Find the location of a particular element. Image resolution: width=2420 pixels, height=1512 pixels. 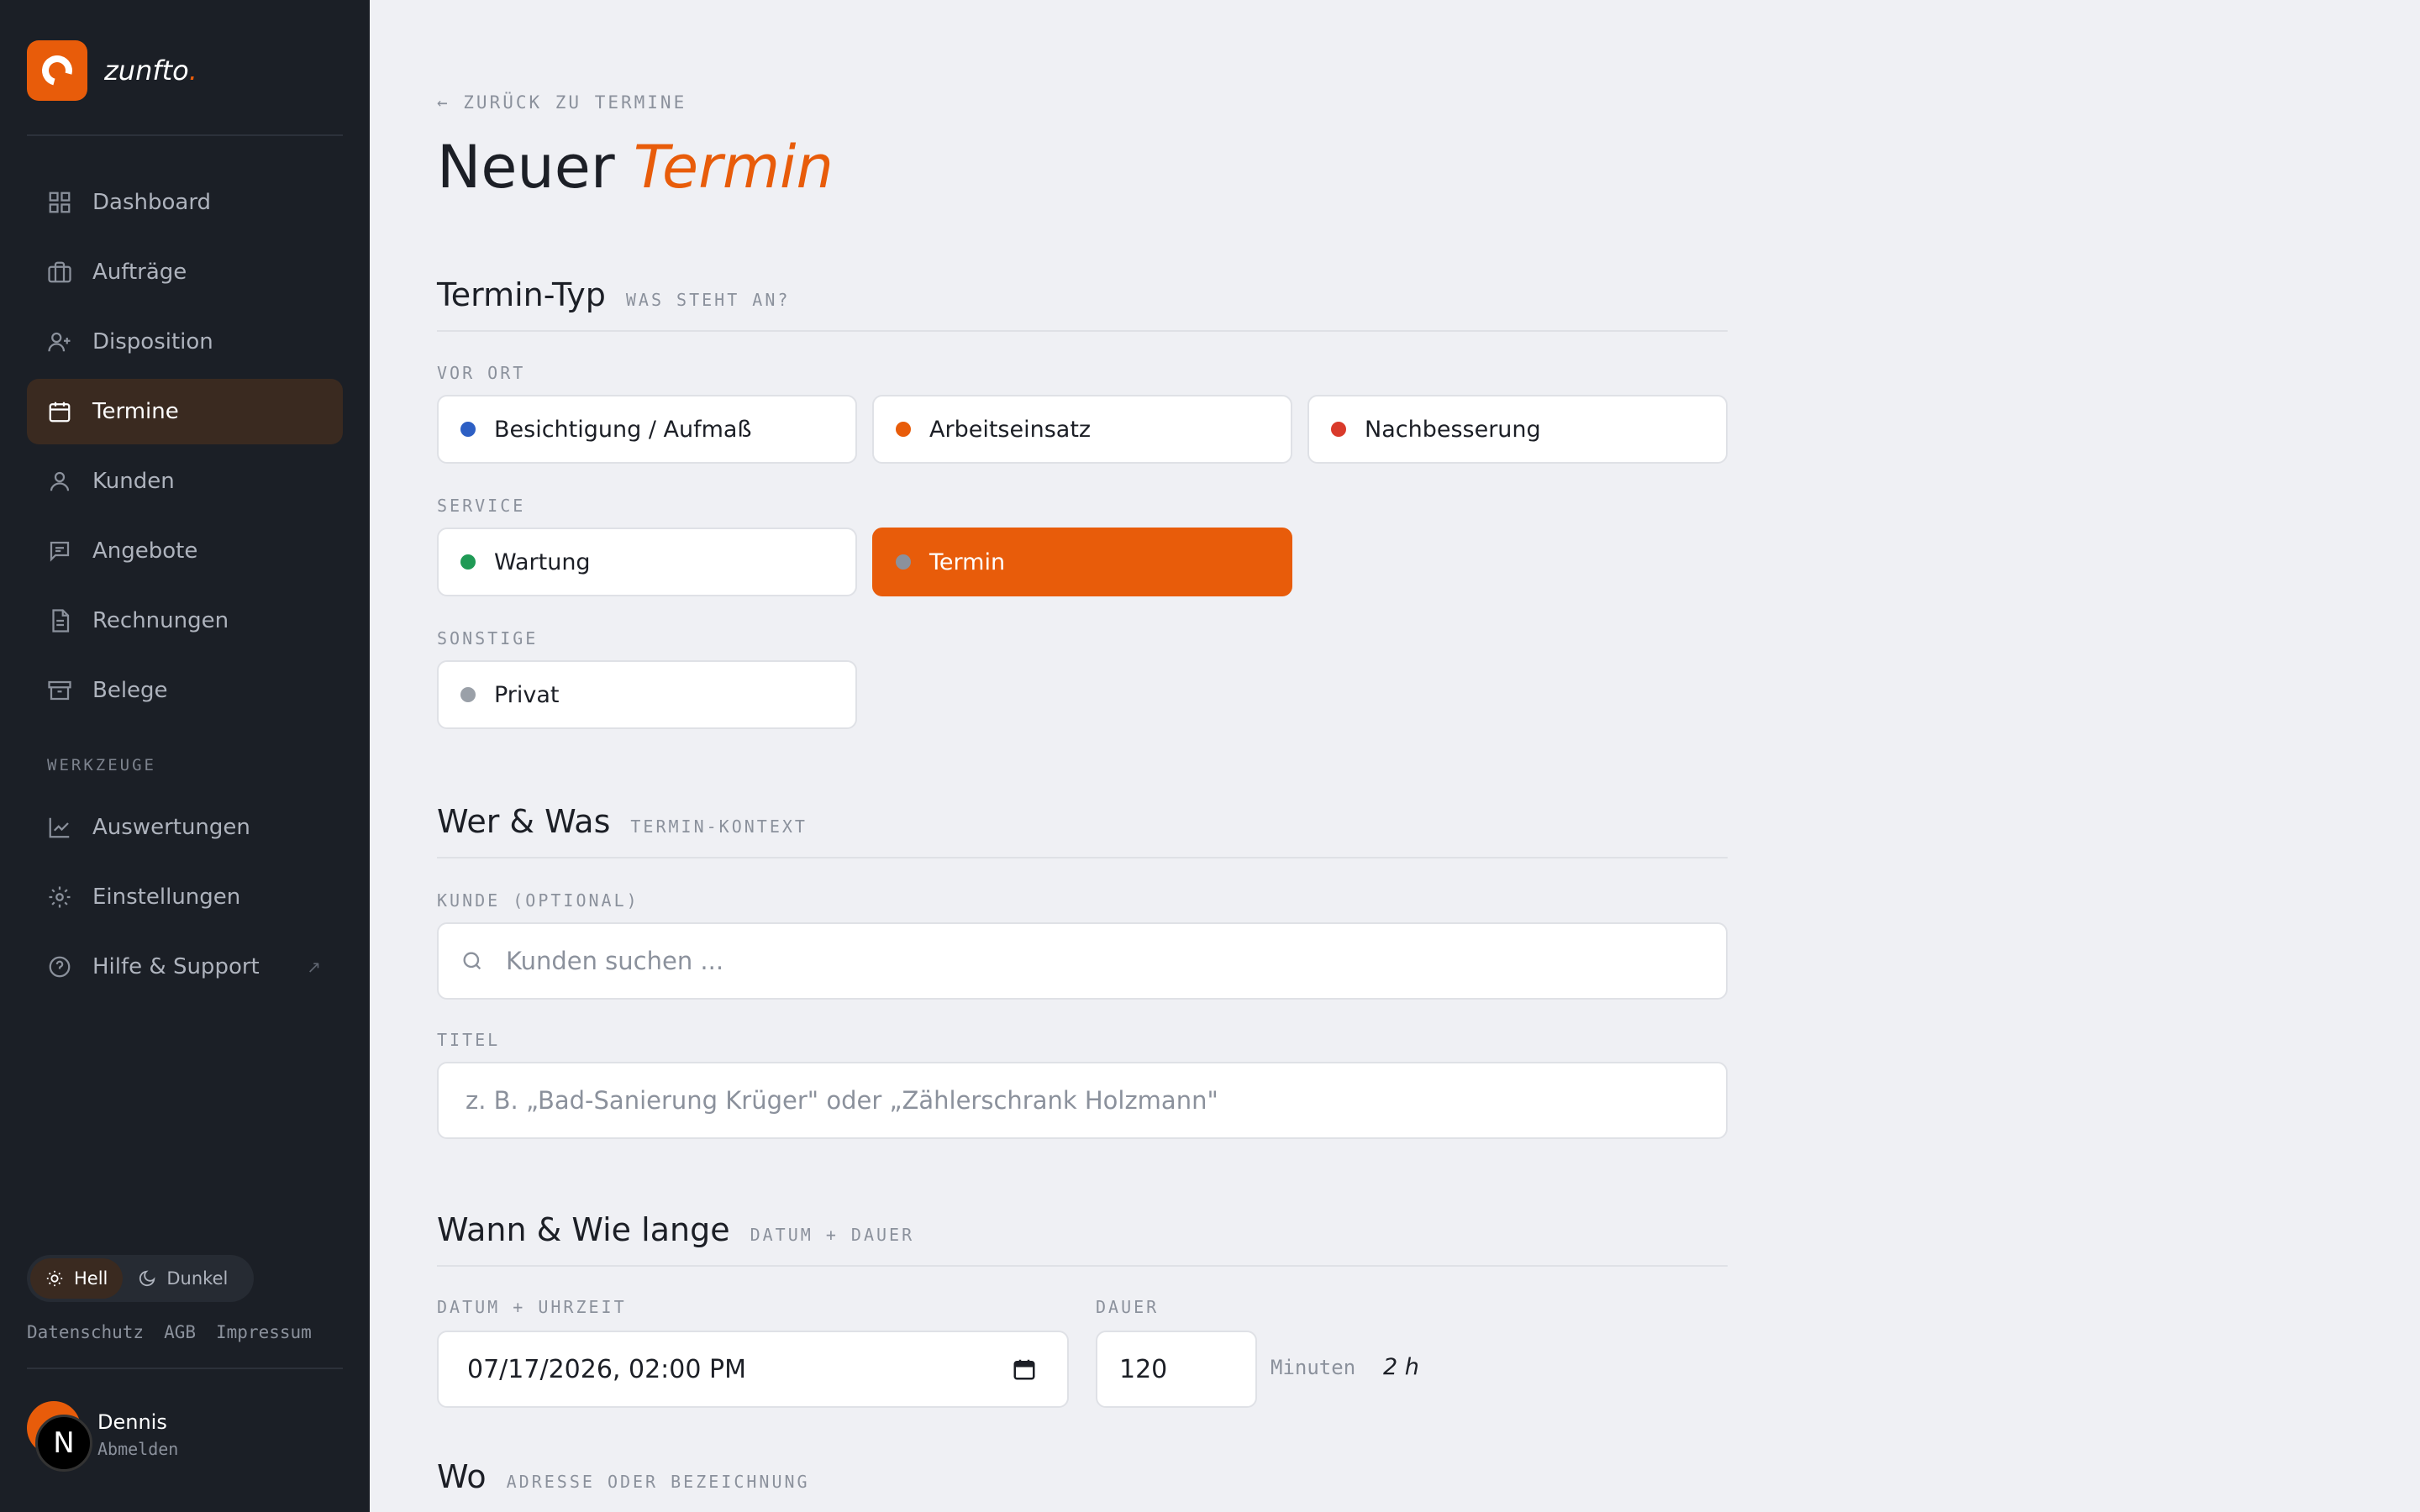

datetime-value: 07/17/2026, 02:00 PM is located at coordinates (606, 1369).